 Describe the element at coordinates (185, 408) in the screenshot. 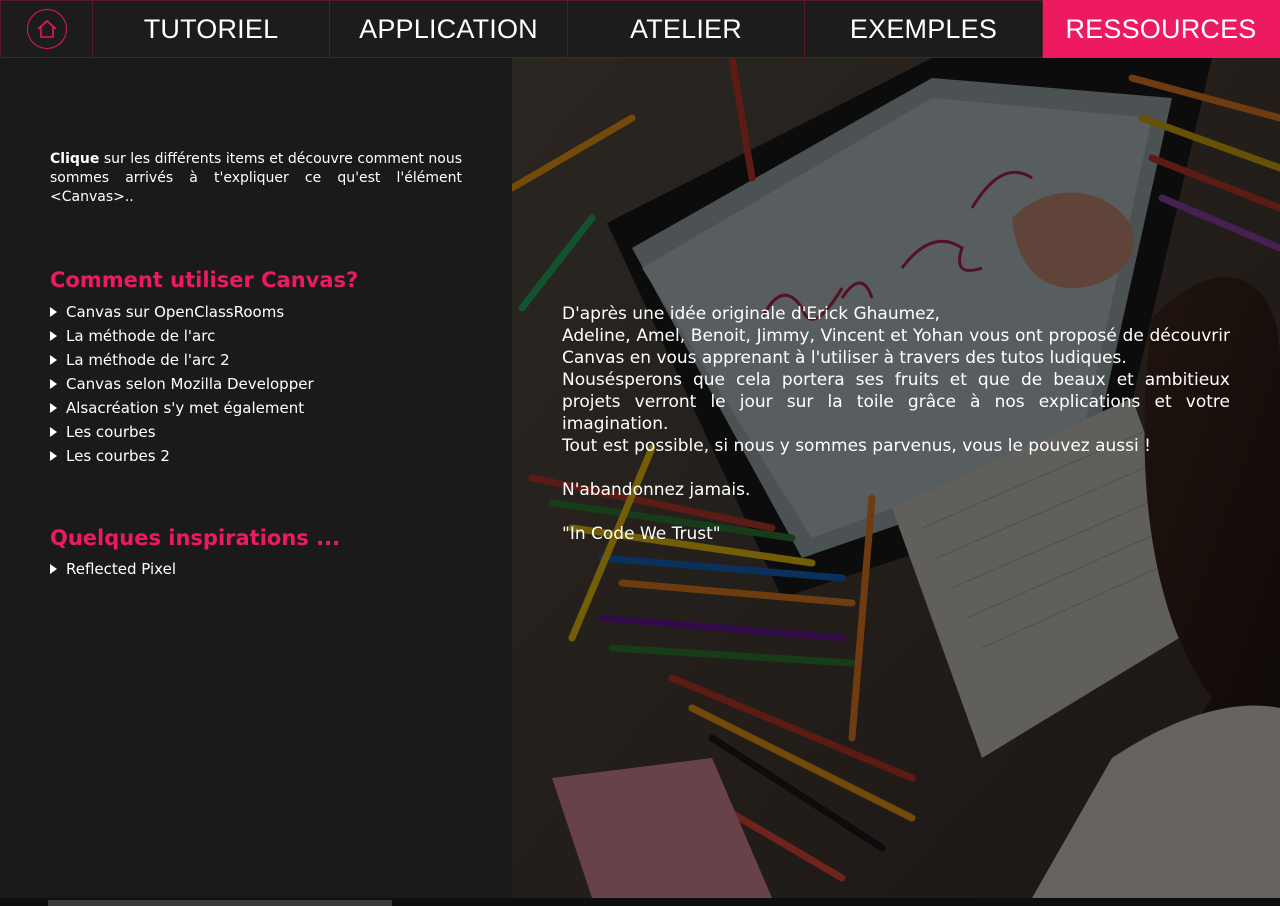

I see `link-label: Alsacréation s'y met également` at that location.